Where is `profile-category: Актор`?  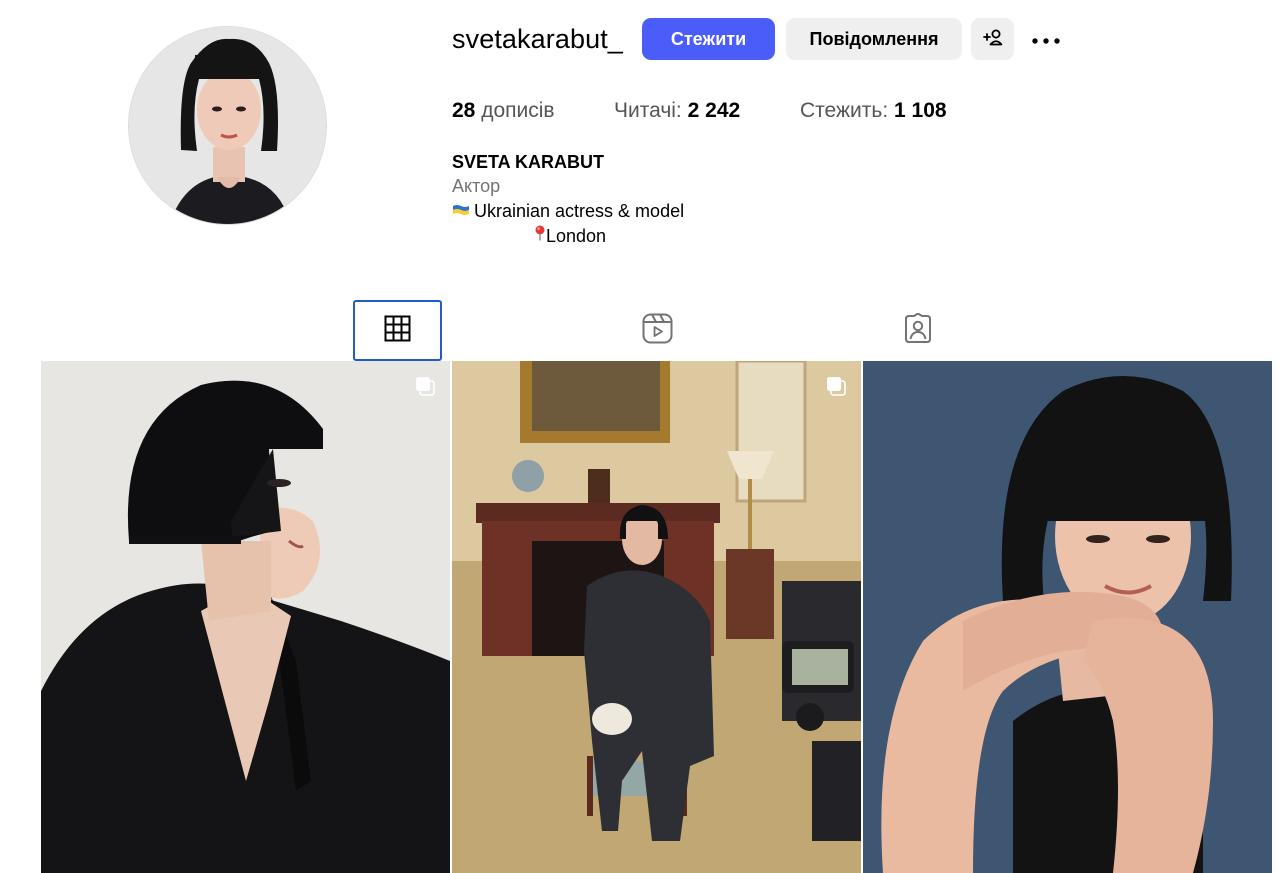
profile-category: Актор is located at coordinates (476, 186).